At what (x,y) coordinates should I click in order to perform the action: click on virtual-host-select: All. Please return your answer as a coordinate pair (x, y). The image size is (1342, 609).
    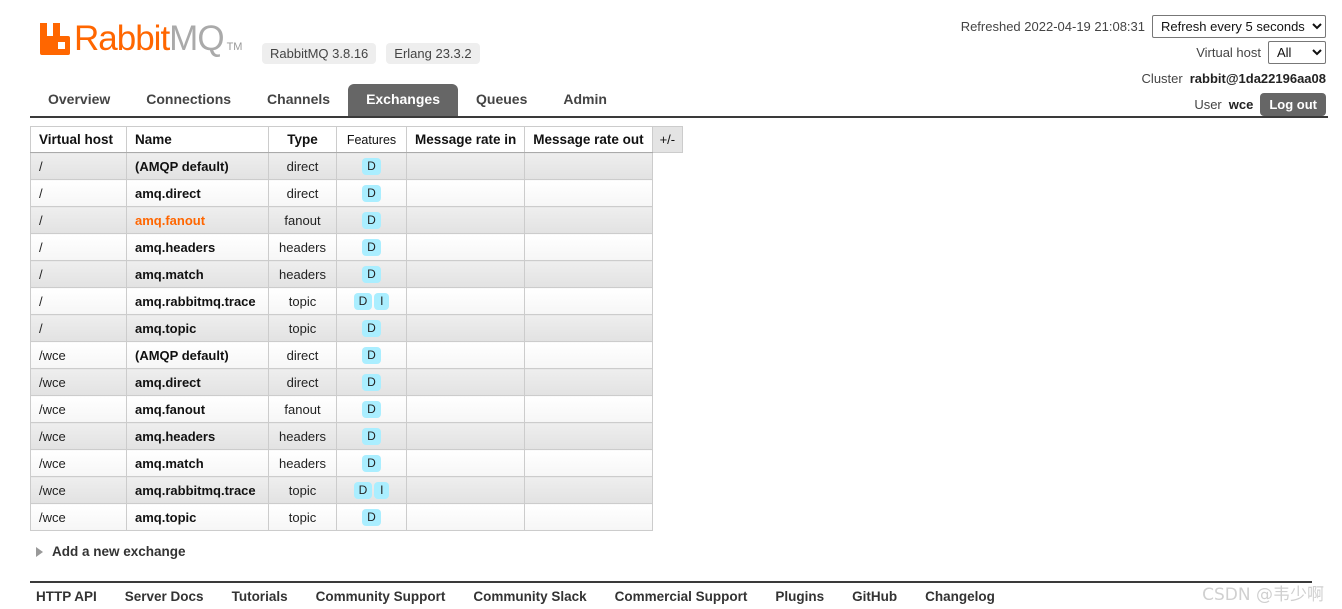
    Looking at the image, I should click on (1297, 52).